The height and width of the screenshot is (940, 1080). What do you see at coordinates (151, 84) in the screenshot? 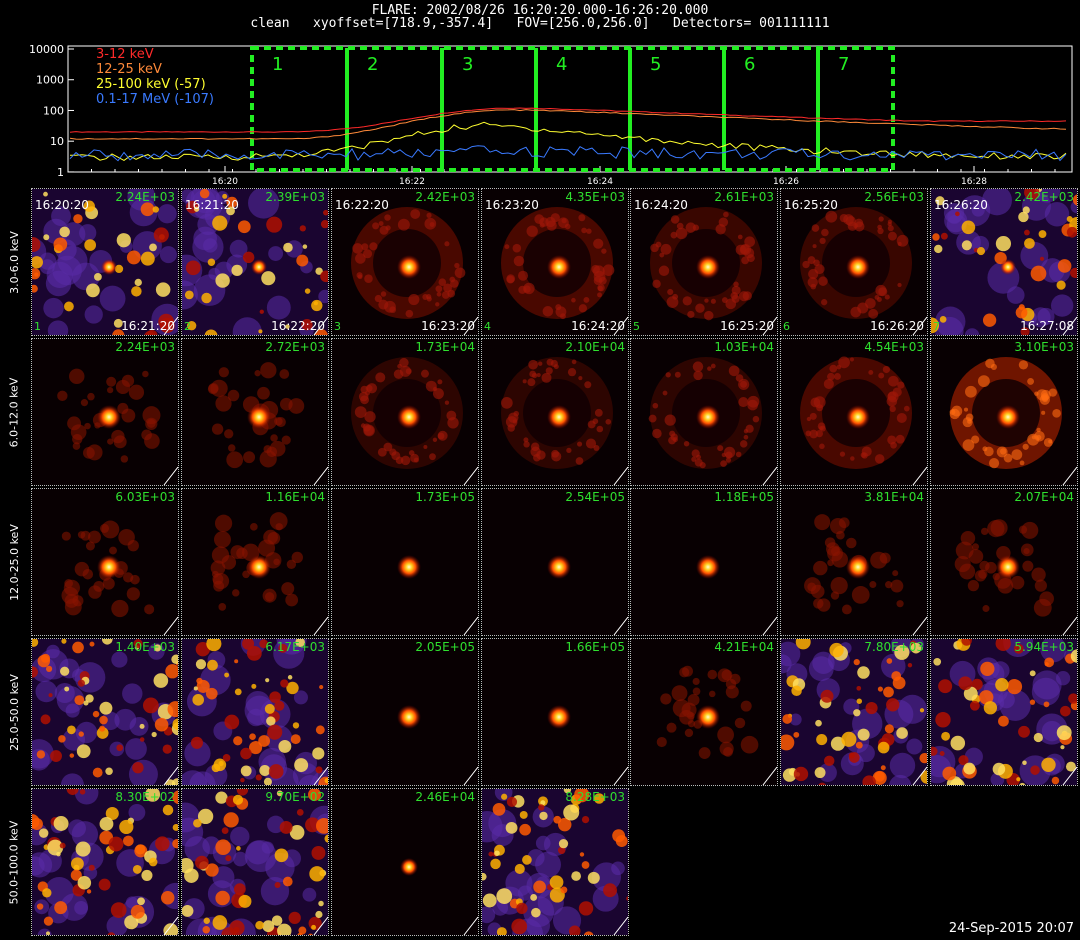
I see `legend-entry: 25-100 keV (-57)` at bounding box center [151, 84].